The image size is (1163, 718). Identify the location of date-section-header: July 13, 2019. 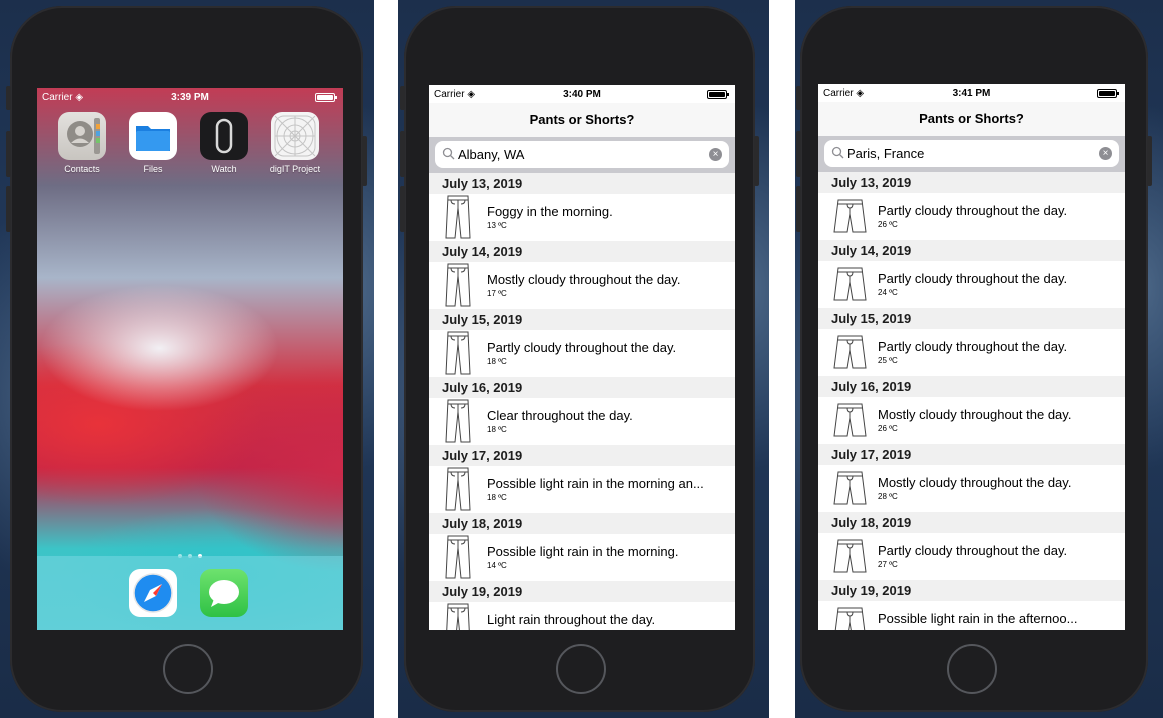
(582, 183).